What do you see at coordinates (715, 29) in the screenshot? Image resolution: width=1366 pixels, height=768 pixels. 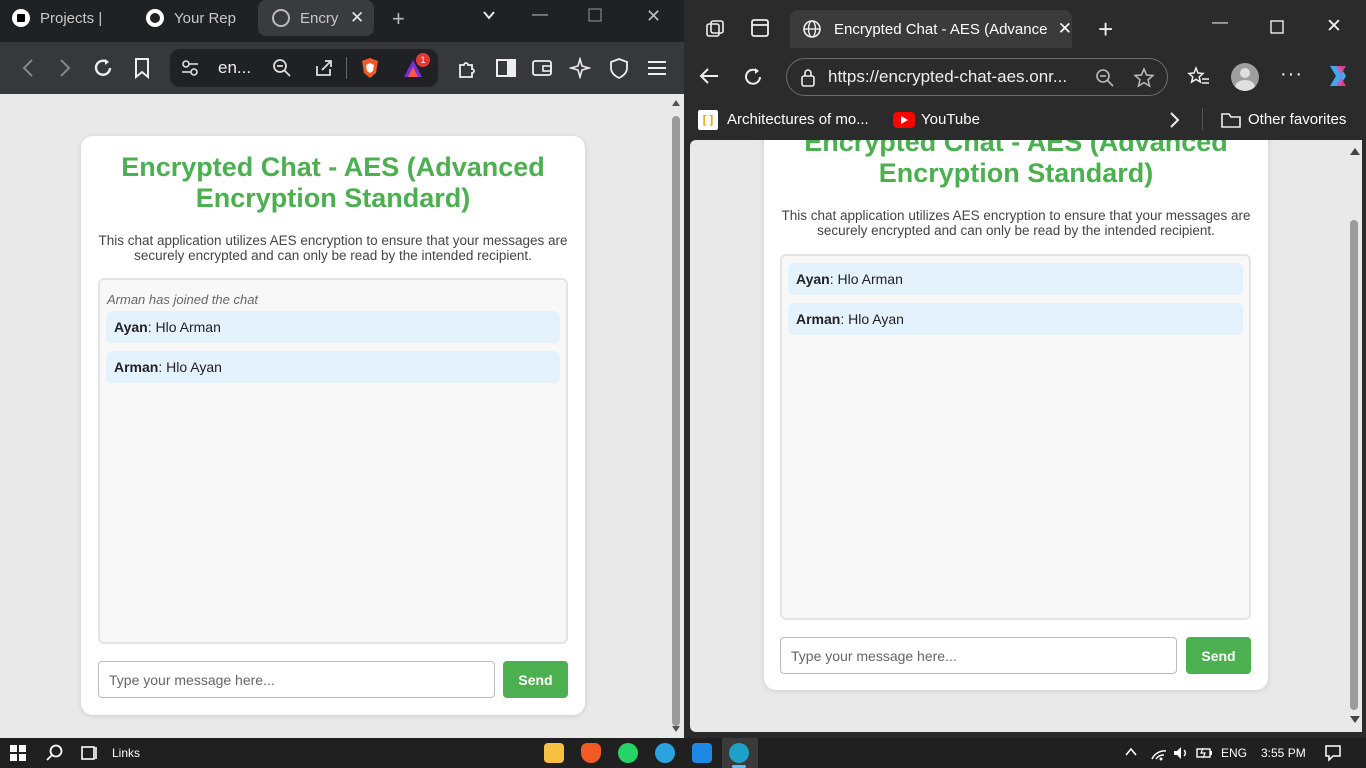 I see `workspaces-icon` at bounding box center [715, 29].